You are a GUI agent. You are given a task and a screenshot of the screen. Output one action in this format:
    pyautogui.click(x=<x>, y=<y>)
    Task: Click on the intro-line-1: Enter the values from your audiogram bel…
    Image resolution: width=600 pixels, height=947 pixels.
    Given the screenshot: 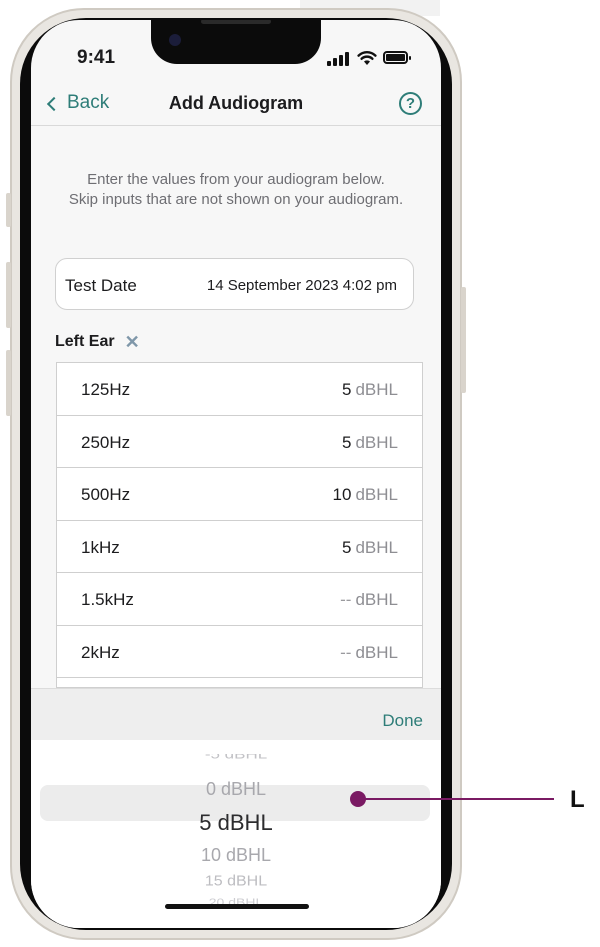 What is the action you would take?
    pyautogui.click(x=236, y=179)
    